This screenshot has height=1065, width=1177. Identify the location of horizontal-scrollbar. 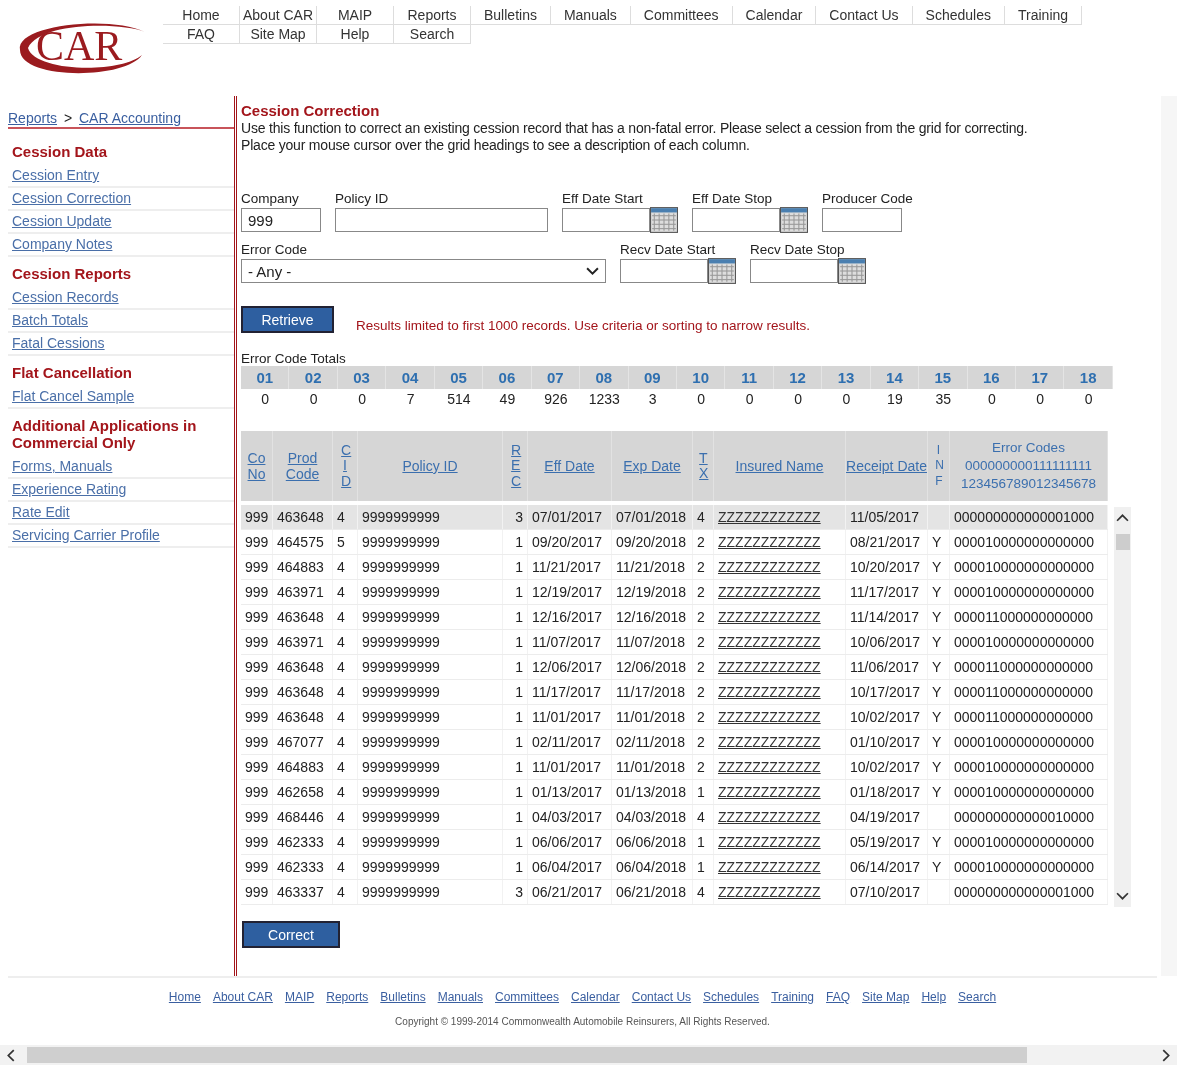
(588, 1055).